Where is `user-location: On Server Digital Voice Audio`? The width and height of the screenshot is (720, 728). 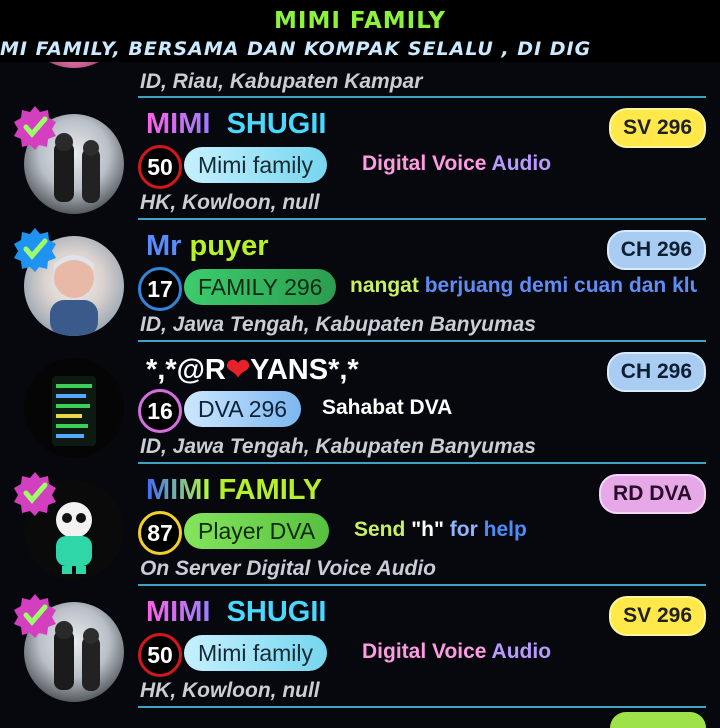 user-location: On Server Digital Voice Audio is located at coordinates (288, 568).